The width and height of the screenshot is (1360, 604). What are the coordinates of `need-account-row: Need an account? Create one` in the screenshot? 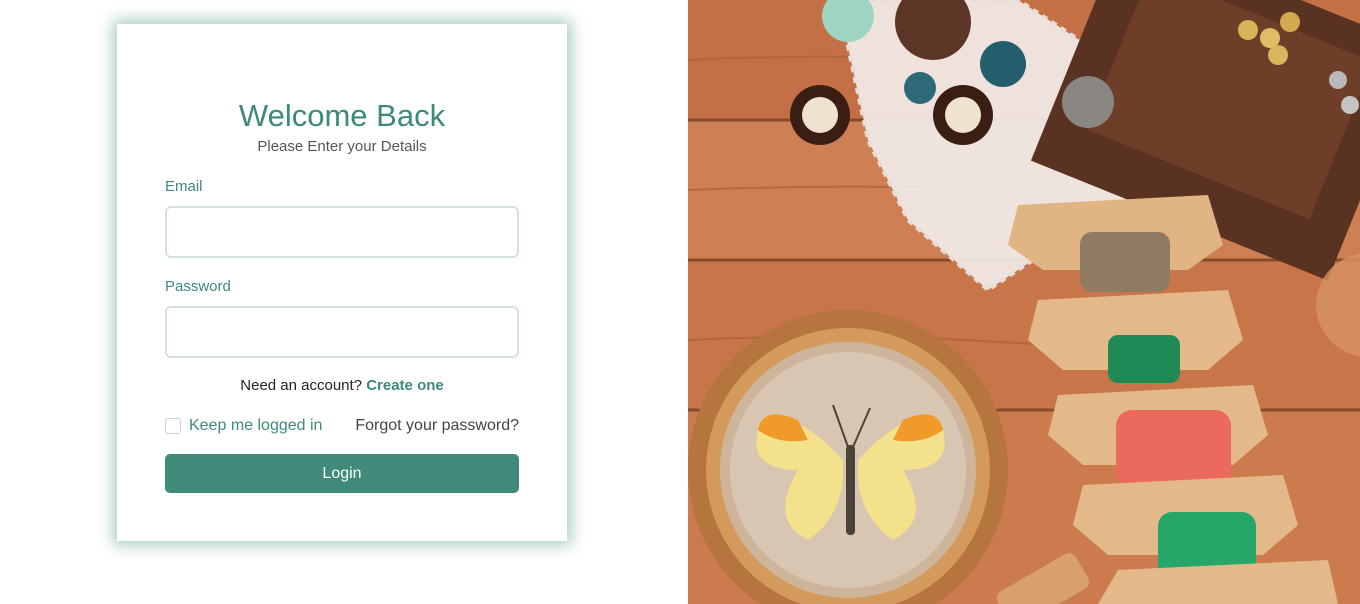 It's located at (342, 385).